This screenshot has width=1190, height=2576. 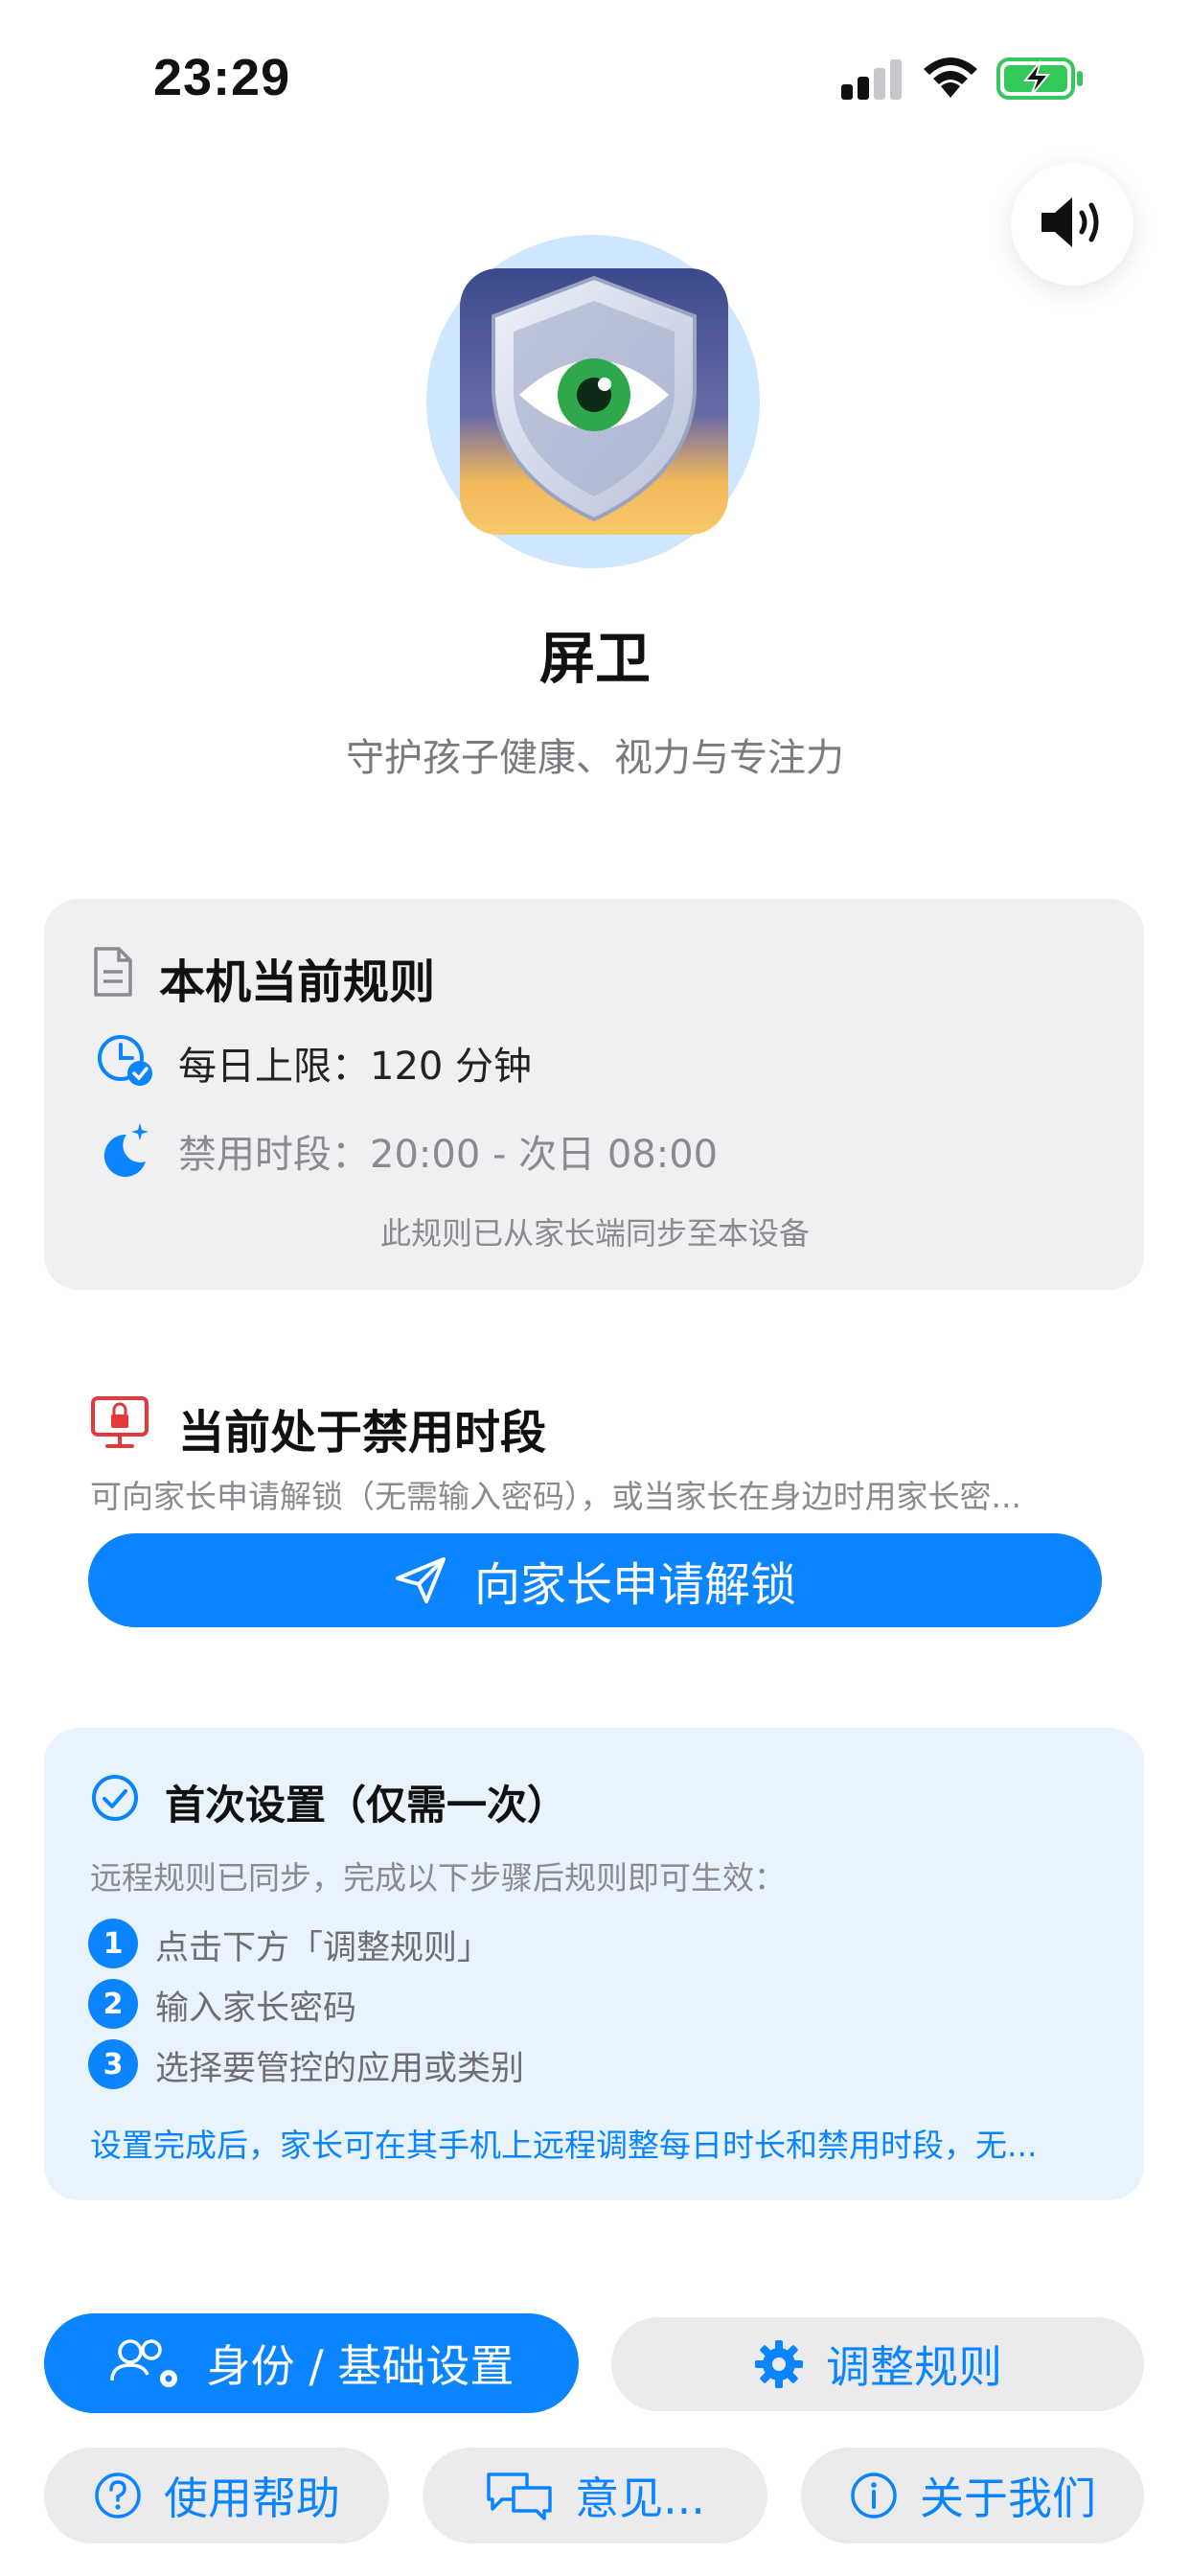 I want to click on step-text: 点击下方「调整规则」, so click(x=324, y=1948).